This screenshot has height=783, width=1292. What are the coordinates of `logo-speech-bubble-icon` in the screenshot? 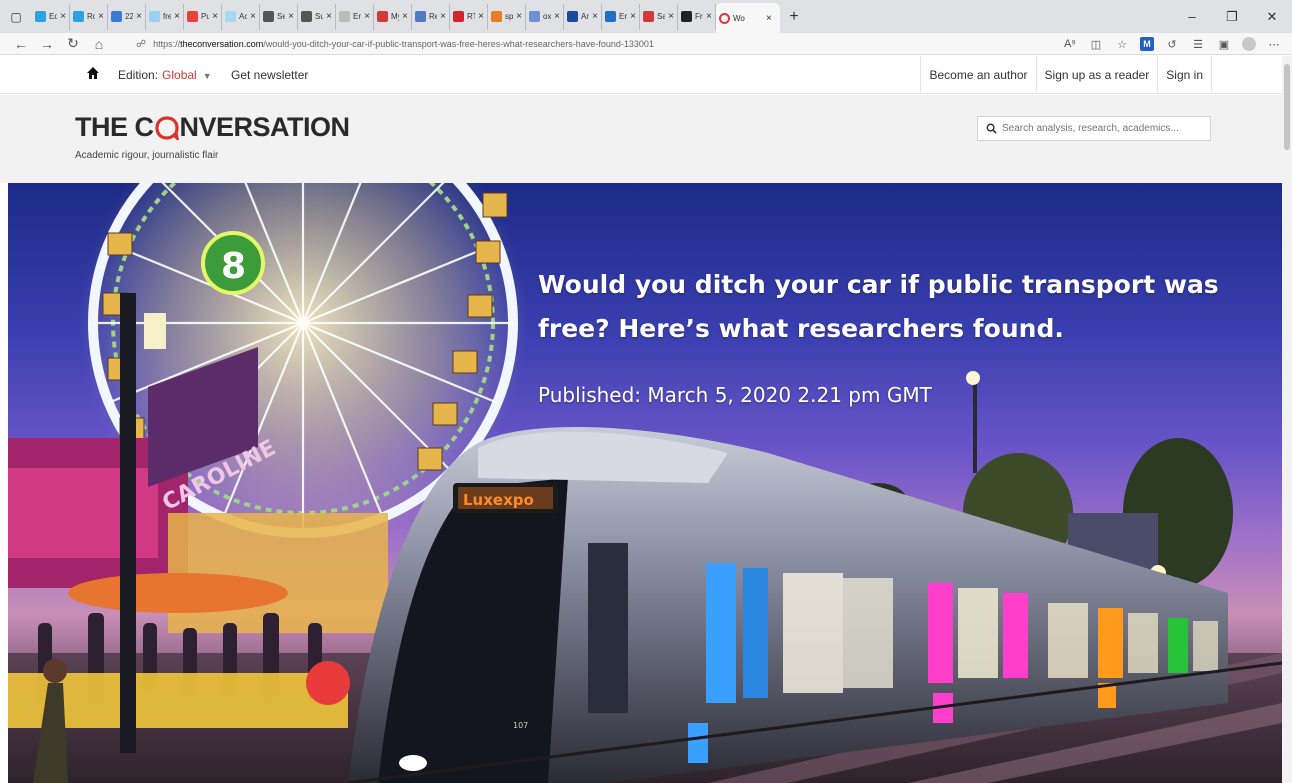 It's located at (166, 127).